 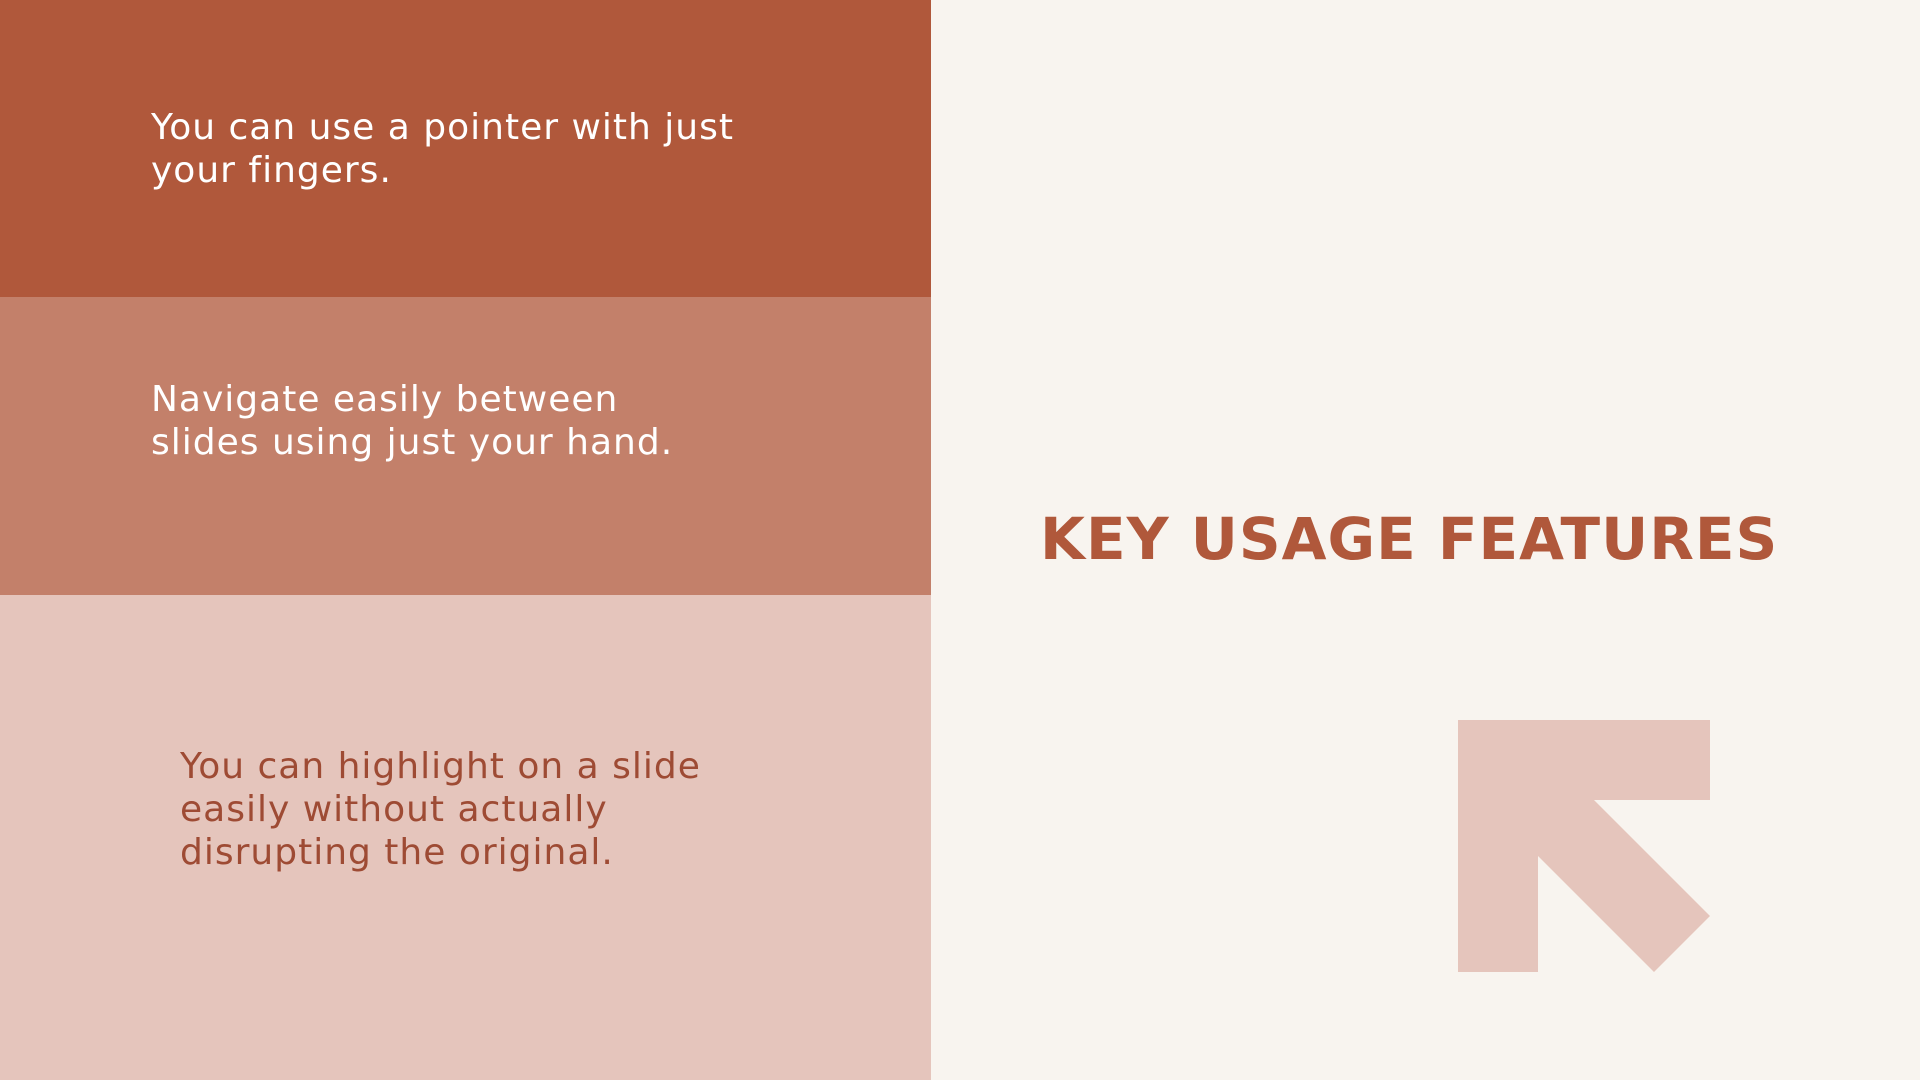 What do you see at coordinates (1409, 539) in the screenshot?
I see `slide-title: KEY USAGE FEATURES` at bounding box center [1409, 539].